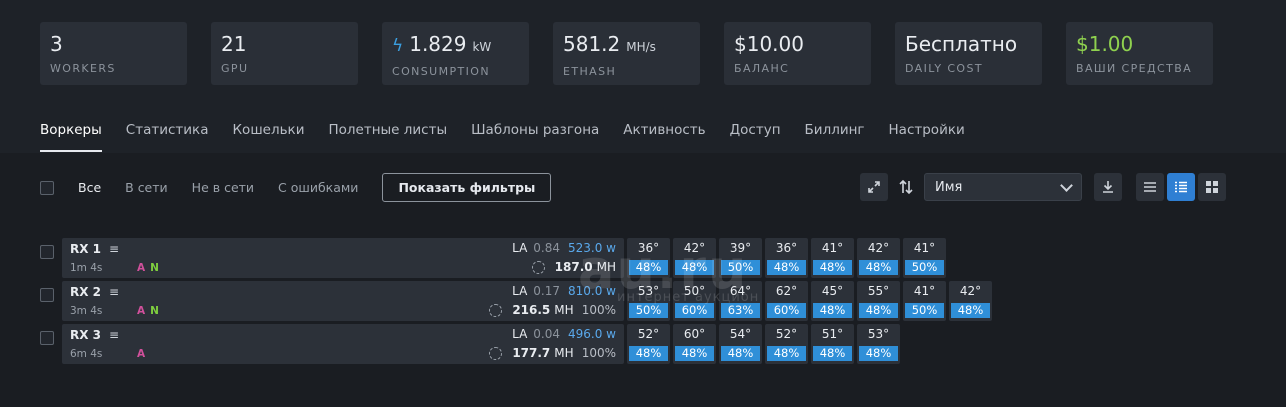 This screenshot has height=407, width=1286. I want to click on tab-wallets: Кошельки, so click(268, 137).